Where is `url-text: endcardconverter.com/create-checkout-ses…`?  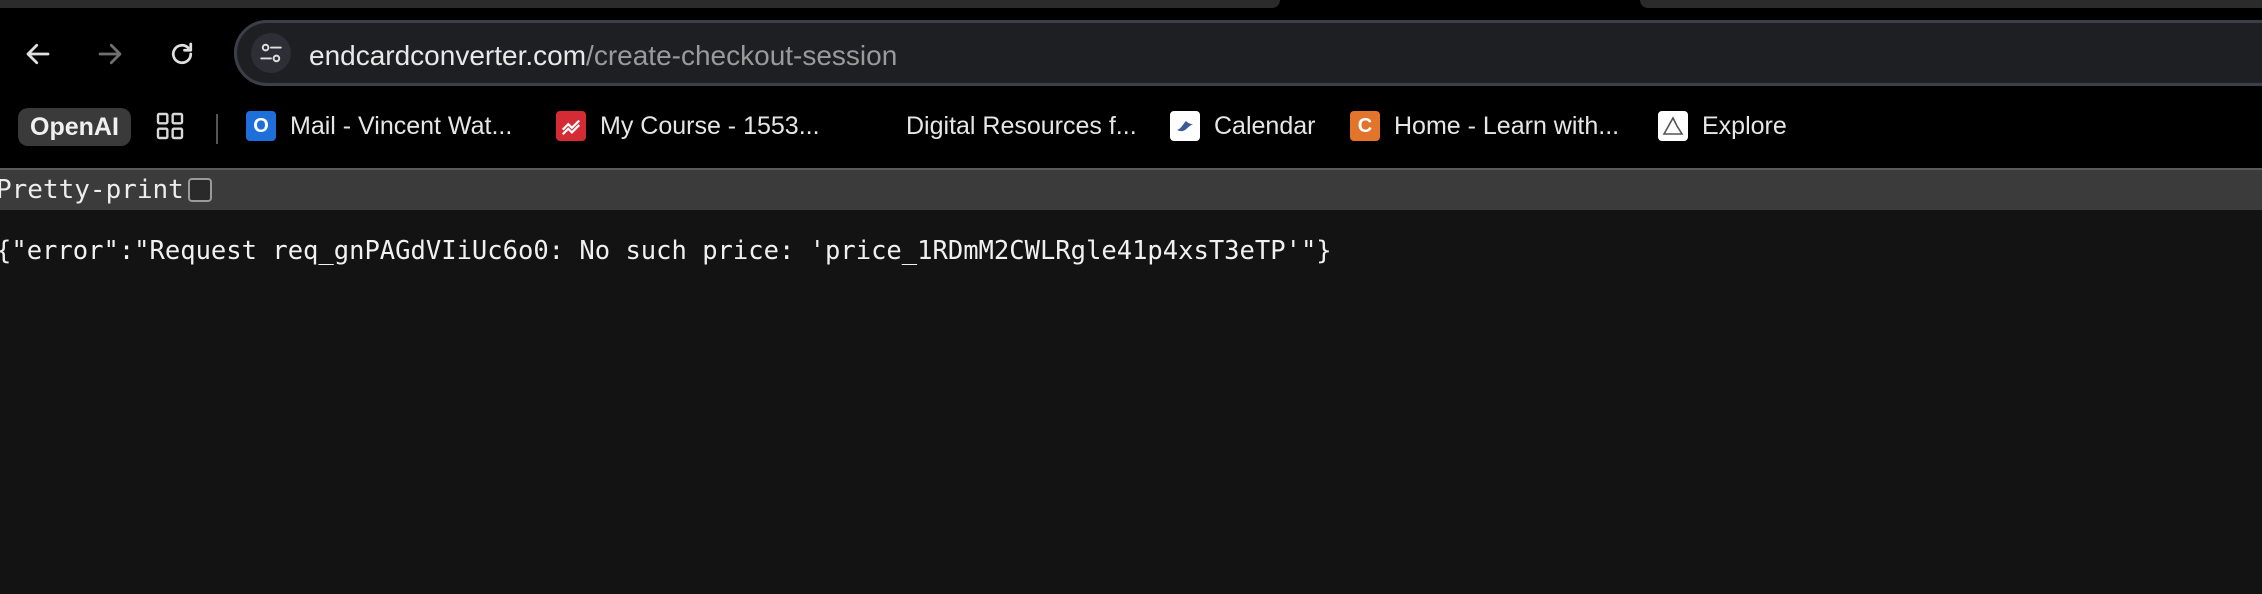
url-text: endcardconverter.com/create-checkout-ses… is located at coordinates (603, 56).